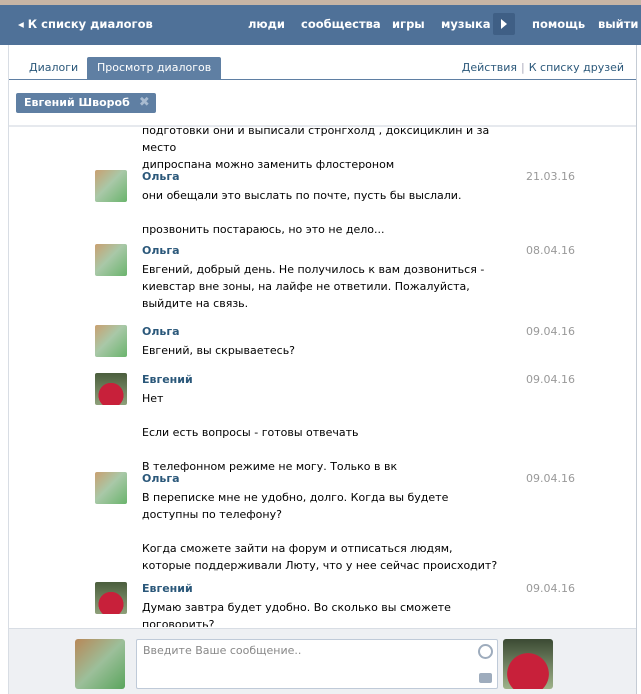 The image size is (641, 694). What do you see at coordinates (270, 466) in the screenshot?
I see `message-text: В телефонном режиме не могу. Только в вк` at bounding box center [270, 466].